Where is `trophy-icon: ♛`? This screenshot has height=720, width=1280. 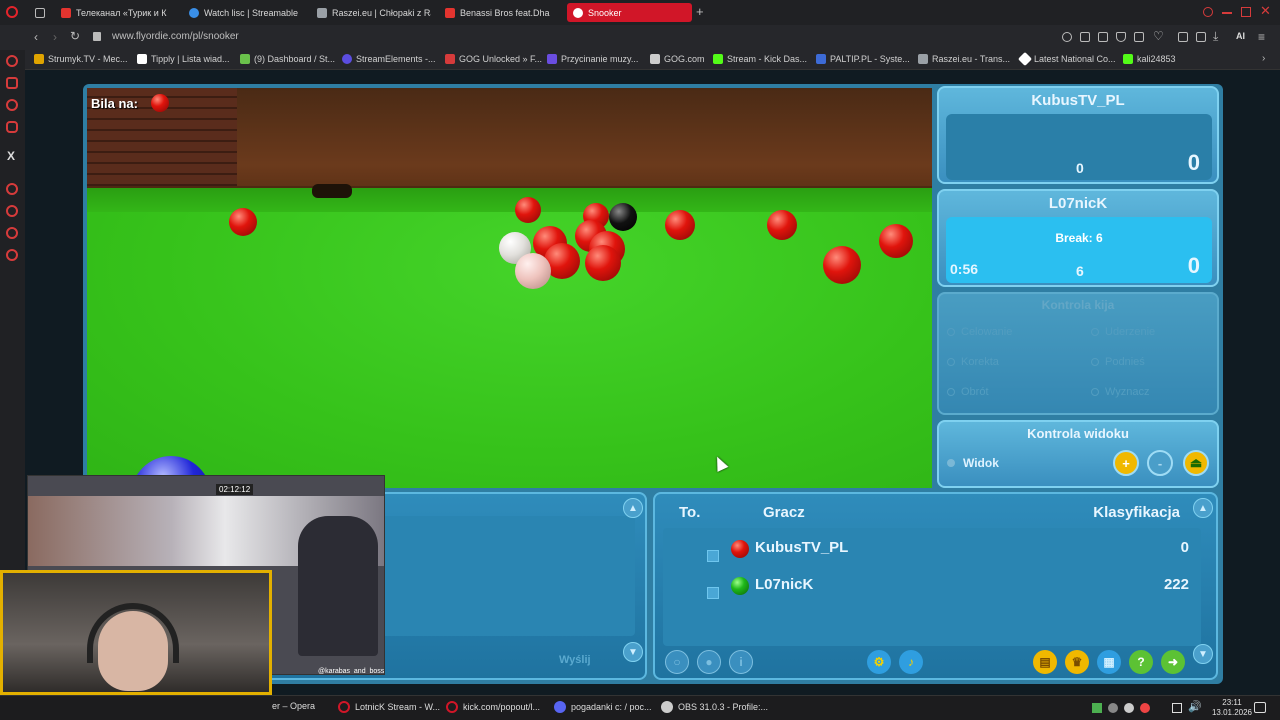 trophy-icon: ♛ is located at coordinates (1077, 662).